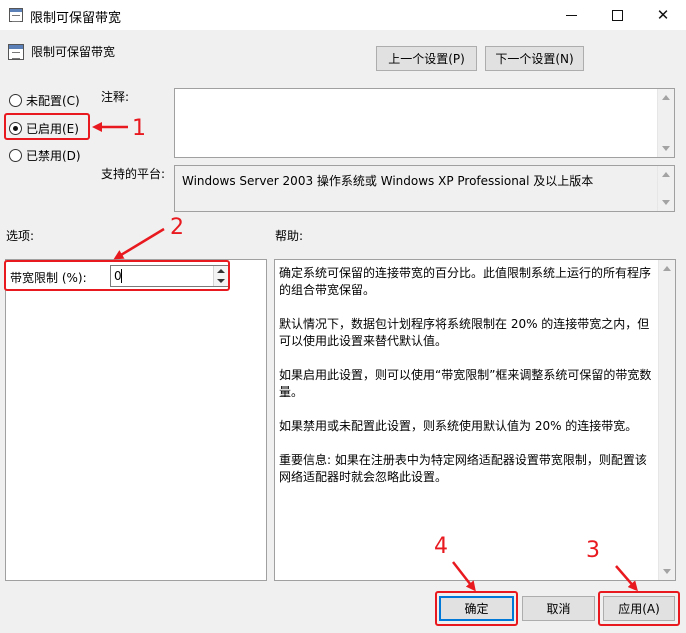  Describe the element at coordinates (139, 128) in the screenshot. I see `annotation-number-1: 1` at that location.